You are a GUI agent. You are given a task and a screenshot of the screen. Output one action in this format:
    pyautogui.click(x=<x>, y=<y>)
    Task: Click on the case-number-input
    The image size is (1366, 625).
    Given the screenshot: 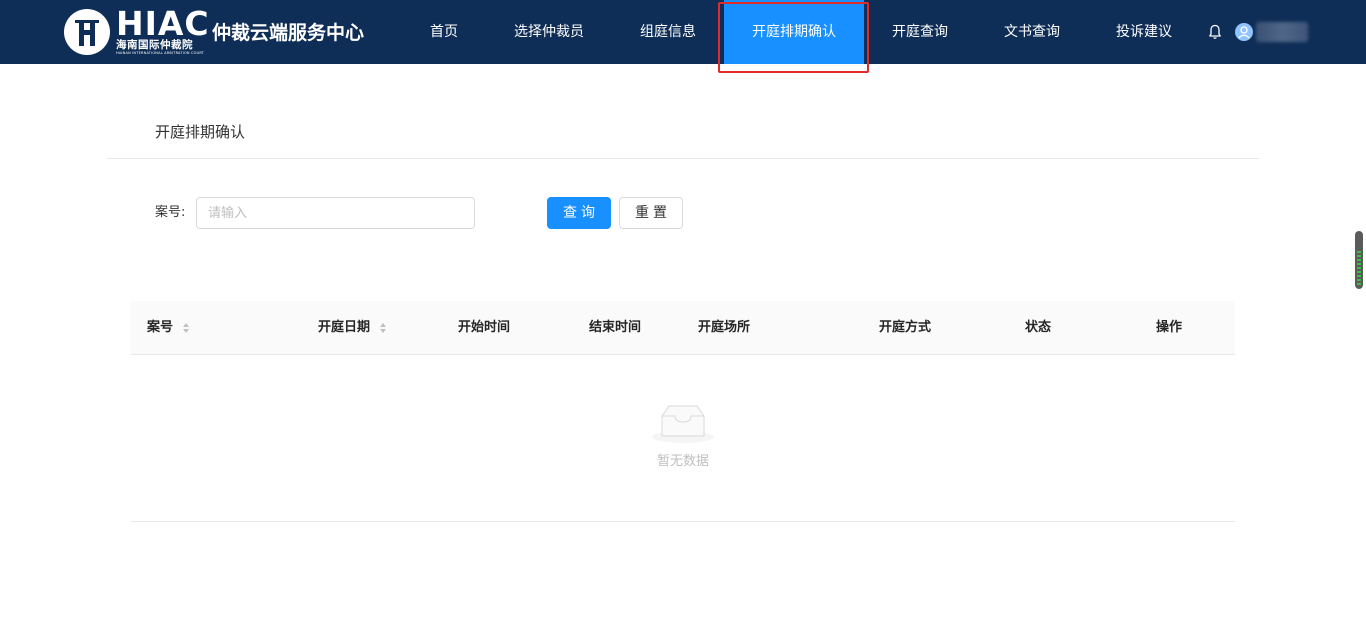 What is the action you would take?
    pyautogui.click(x=335, y=213)
    